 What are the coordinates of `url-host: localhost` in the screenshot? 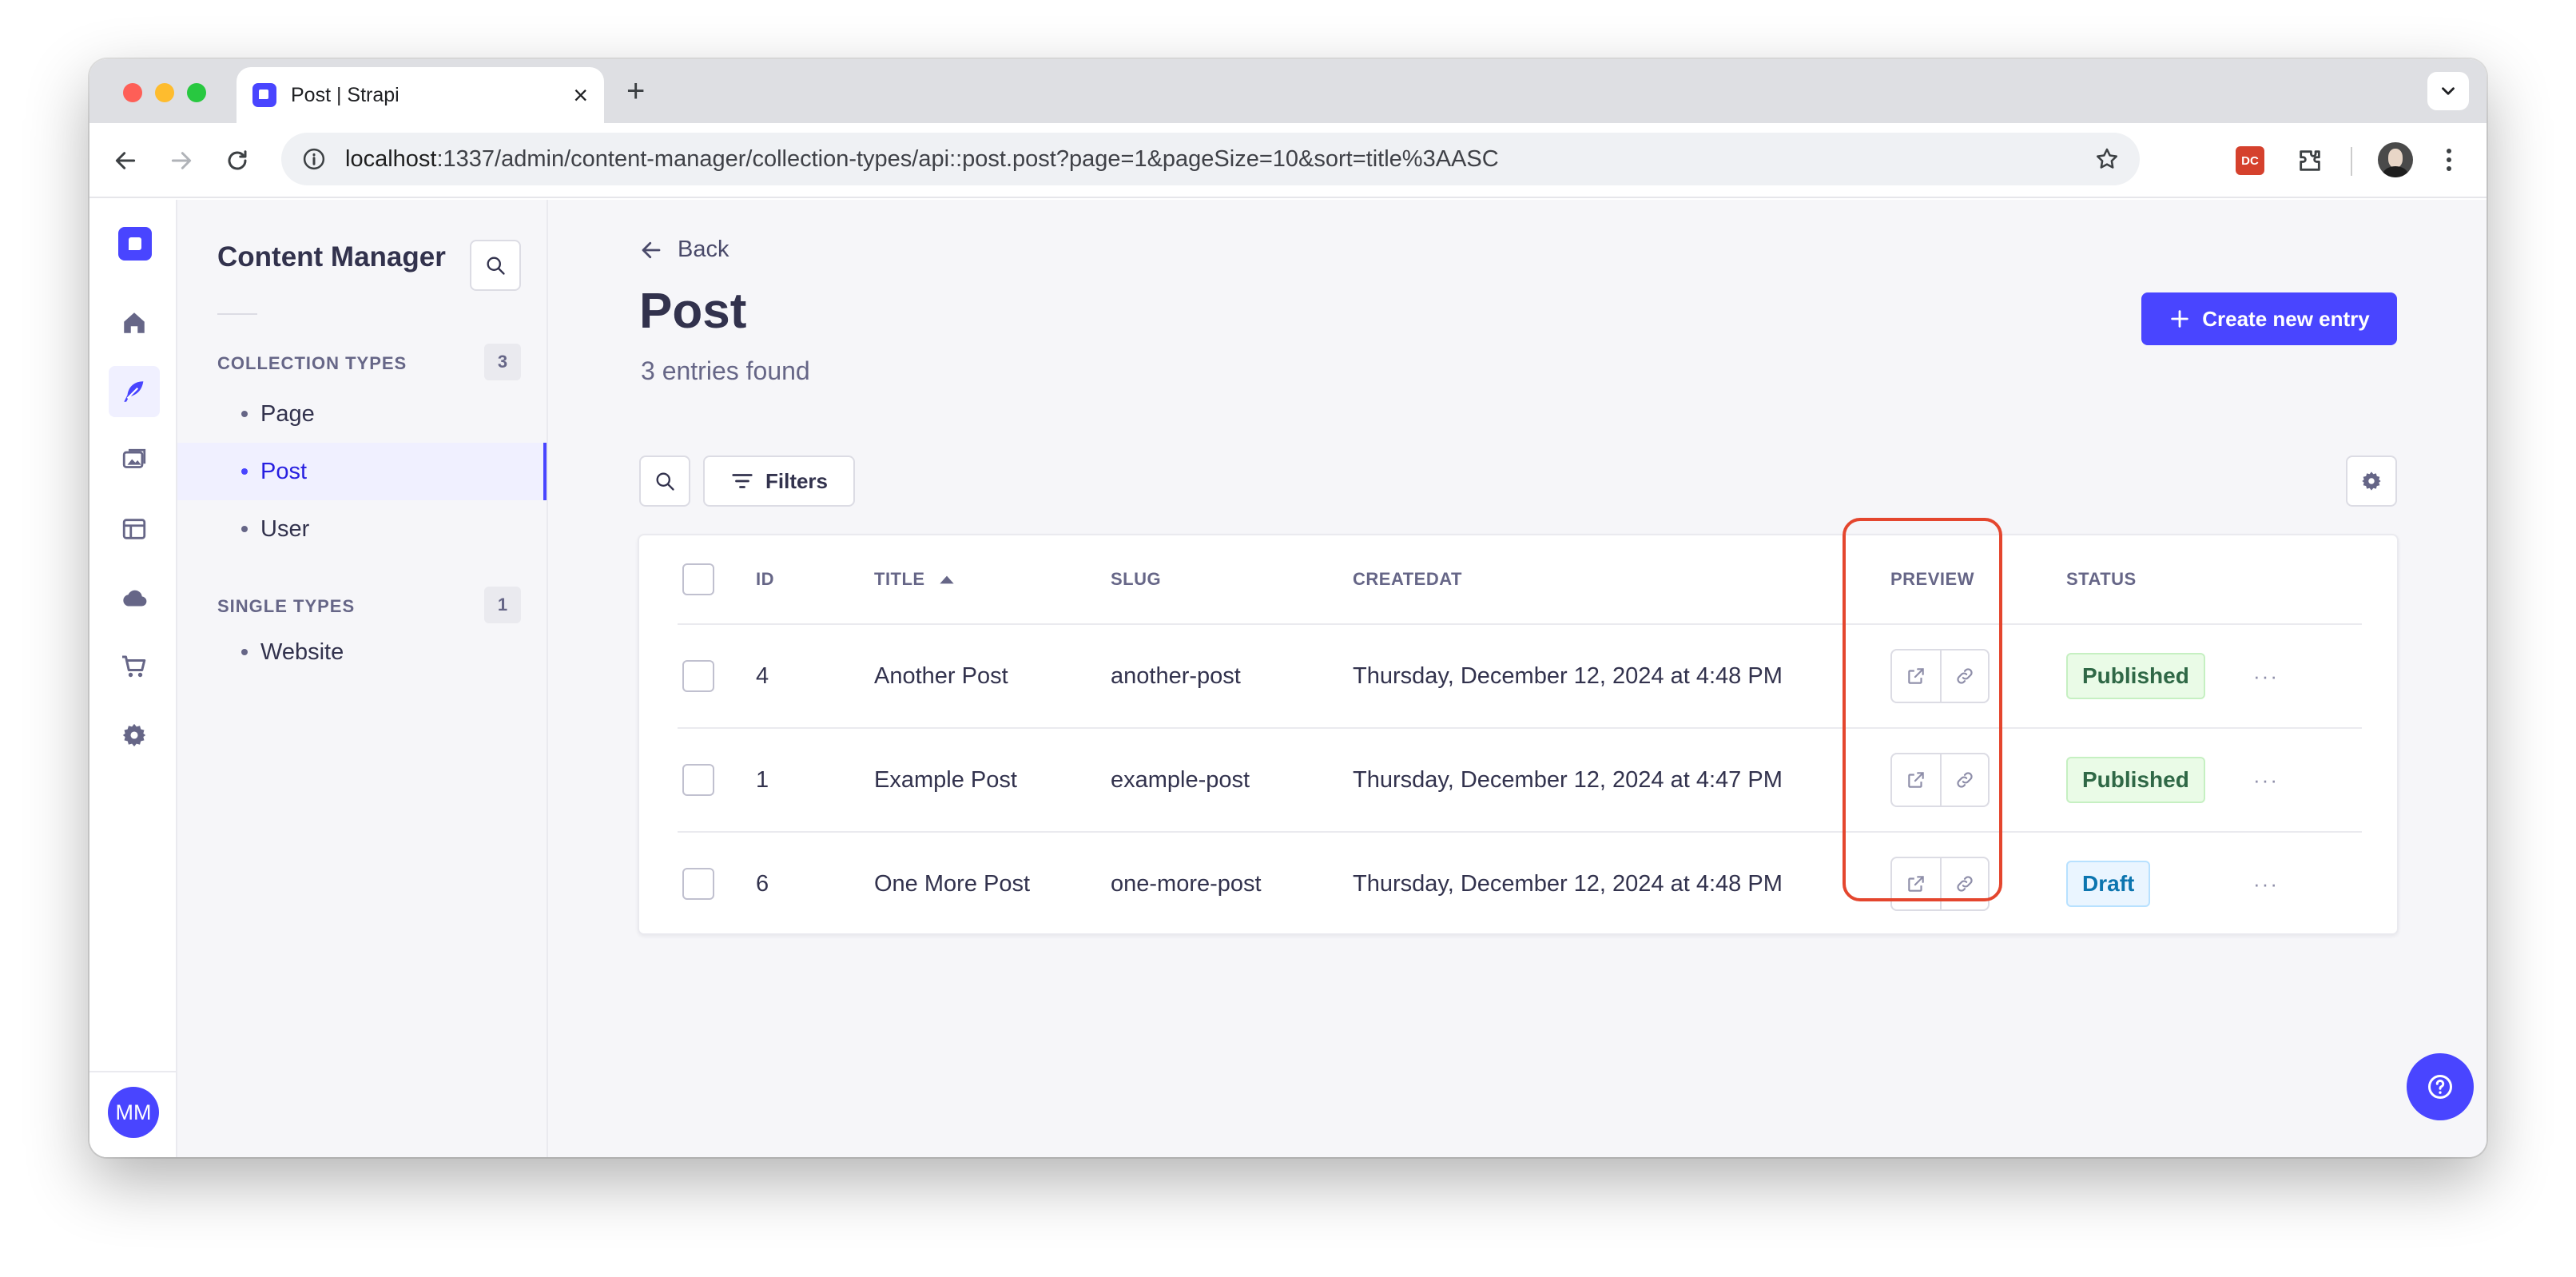 It's located at (391, 158).